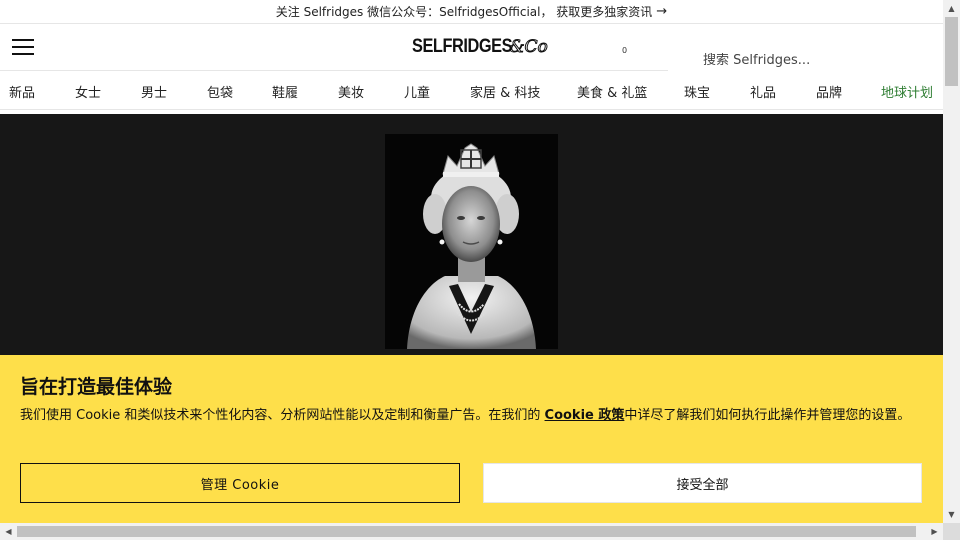 This screenshot has height=540, width=960. What do you see at coordinates (220, 91) in the screenshot?
I see `nav-item-bags: 包袋` at bounding box center [220, 91].